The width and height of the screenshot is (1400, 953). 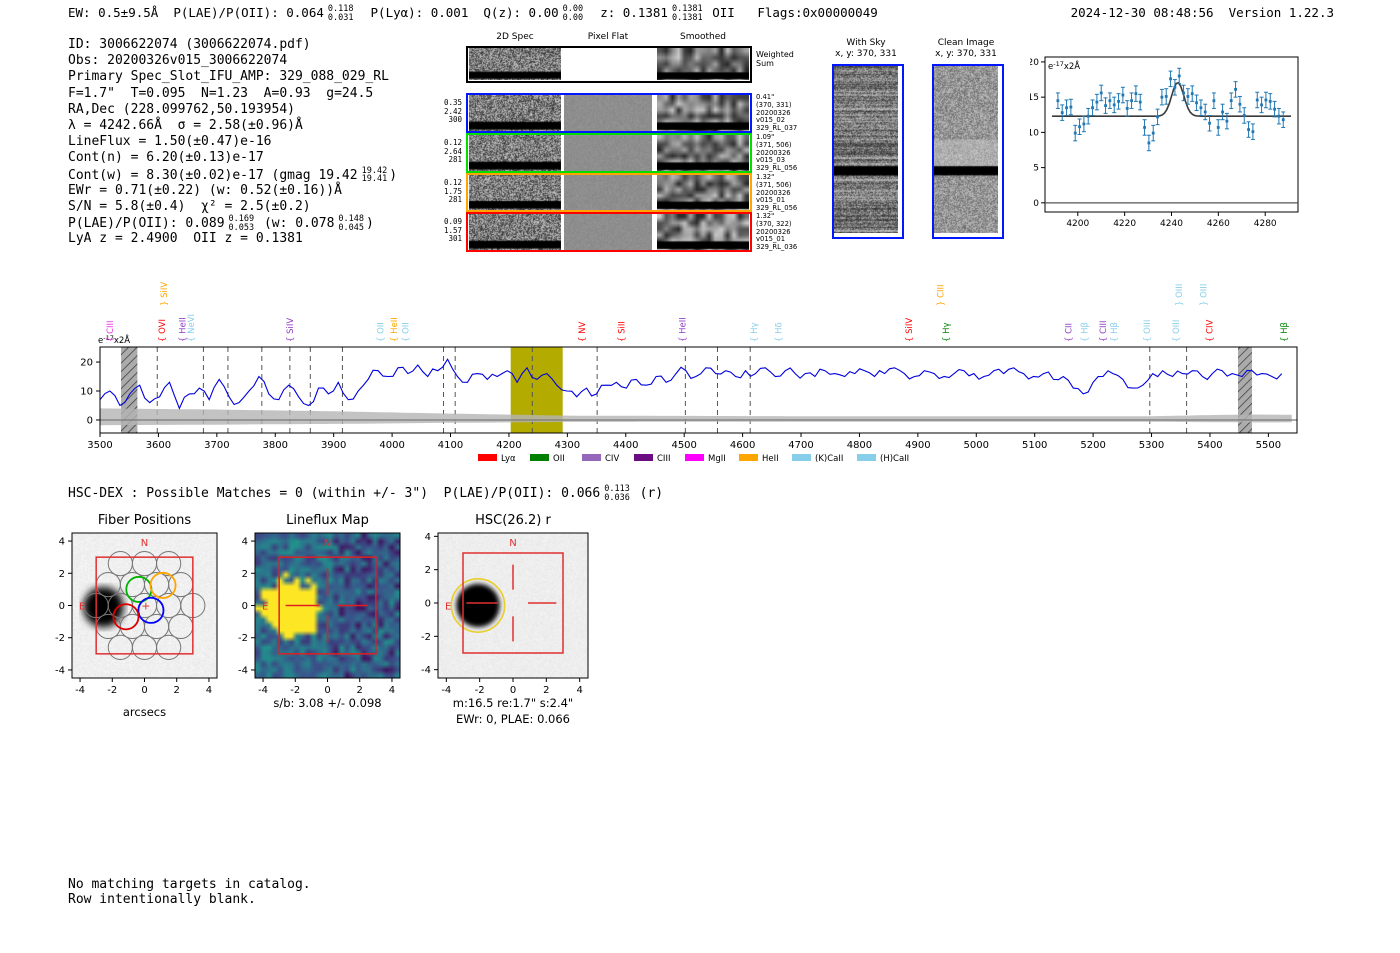 I want to click on report-timestamp: 2024-12-30 08:48:56, so click(x=1142, y=12).